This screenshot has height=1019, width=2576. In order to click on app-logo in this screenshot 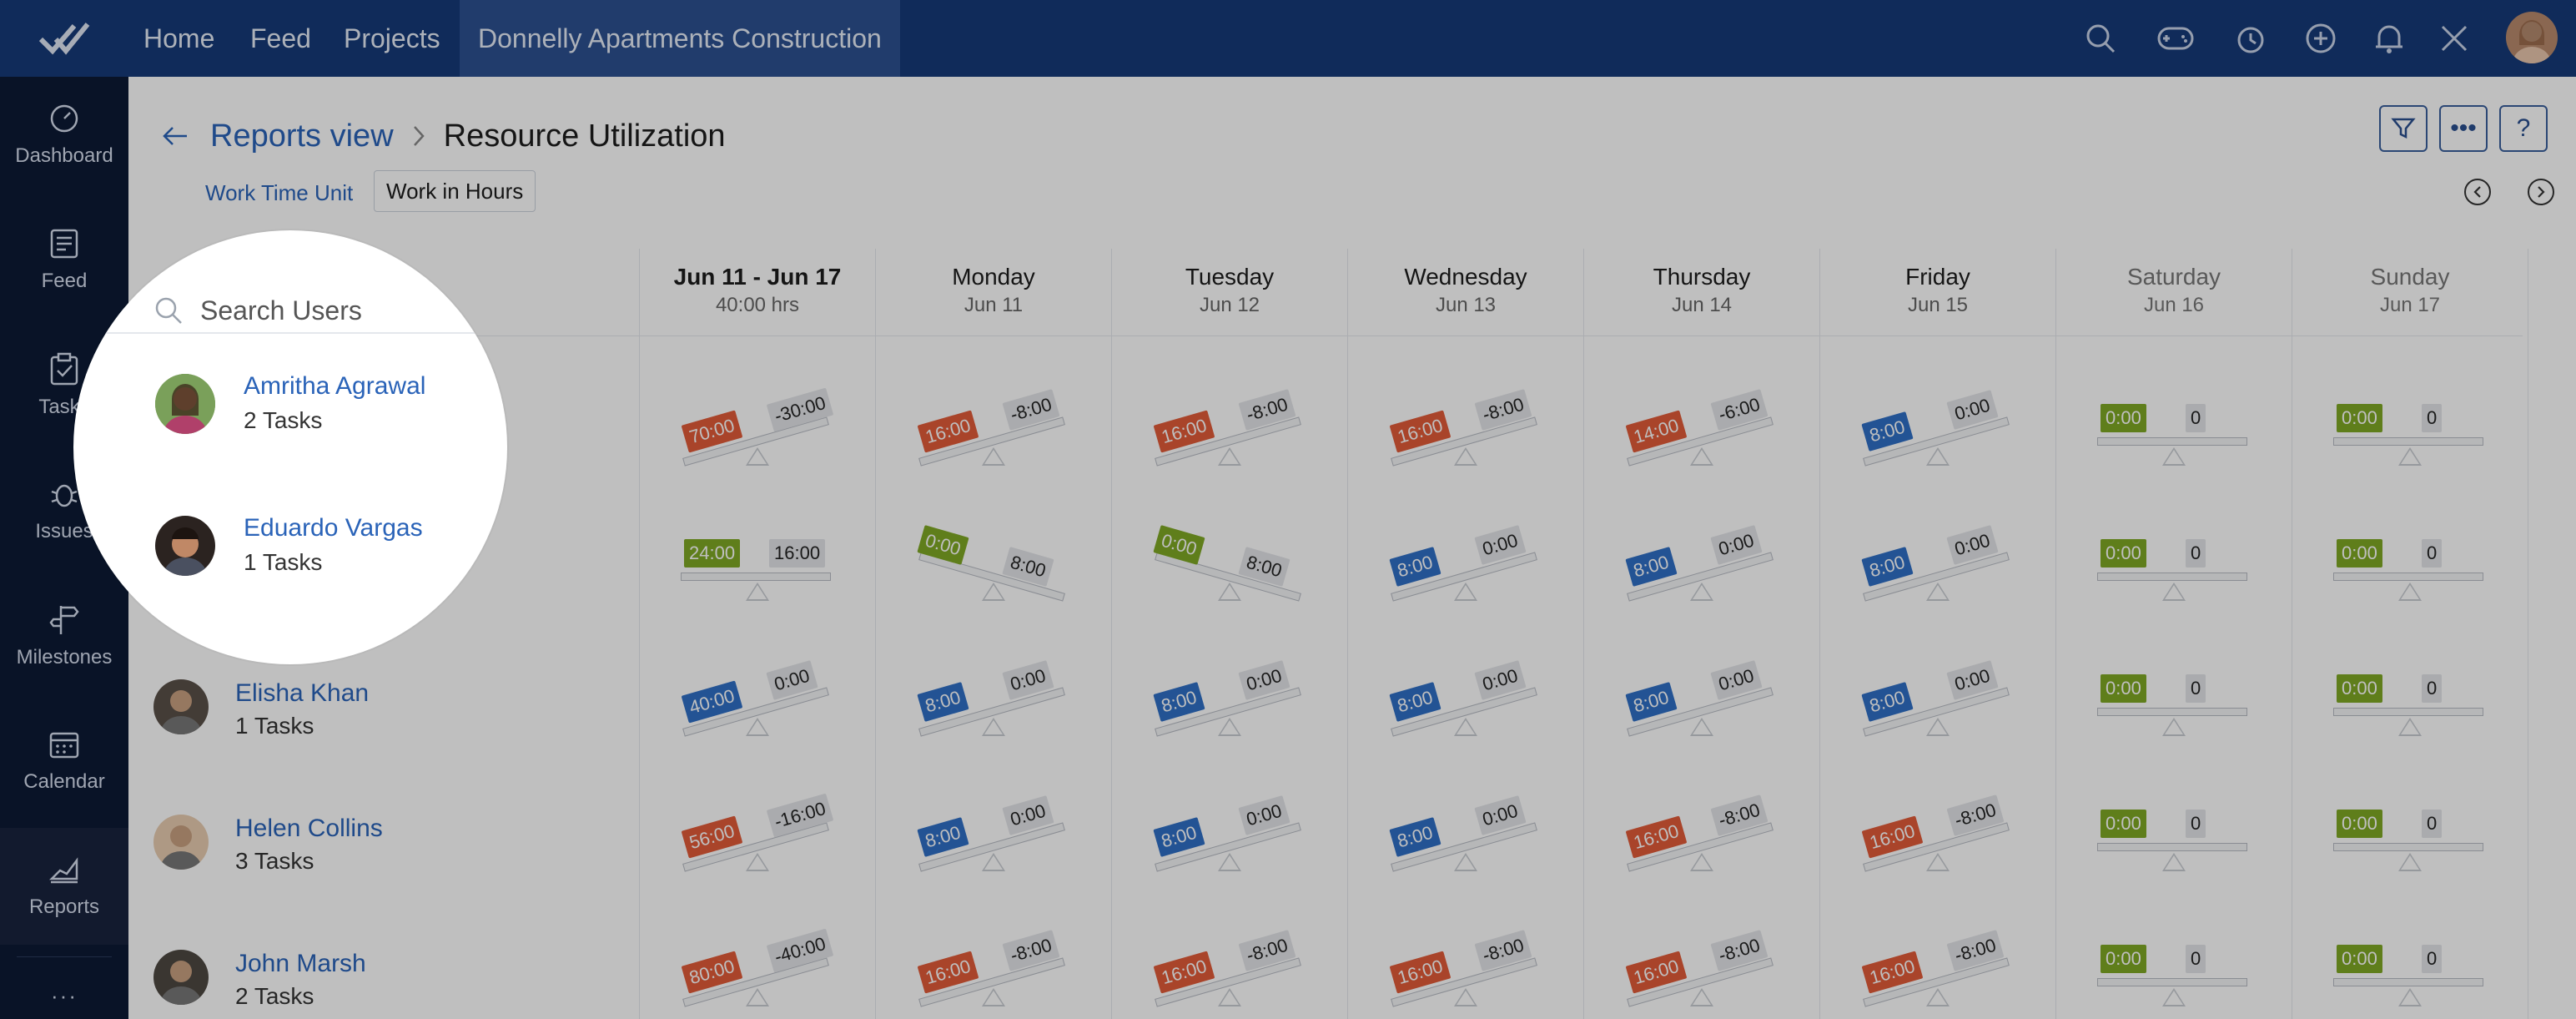, I will do `click(64, 38)`.